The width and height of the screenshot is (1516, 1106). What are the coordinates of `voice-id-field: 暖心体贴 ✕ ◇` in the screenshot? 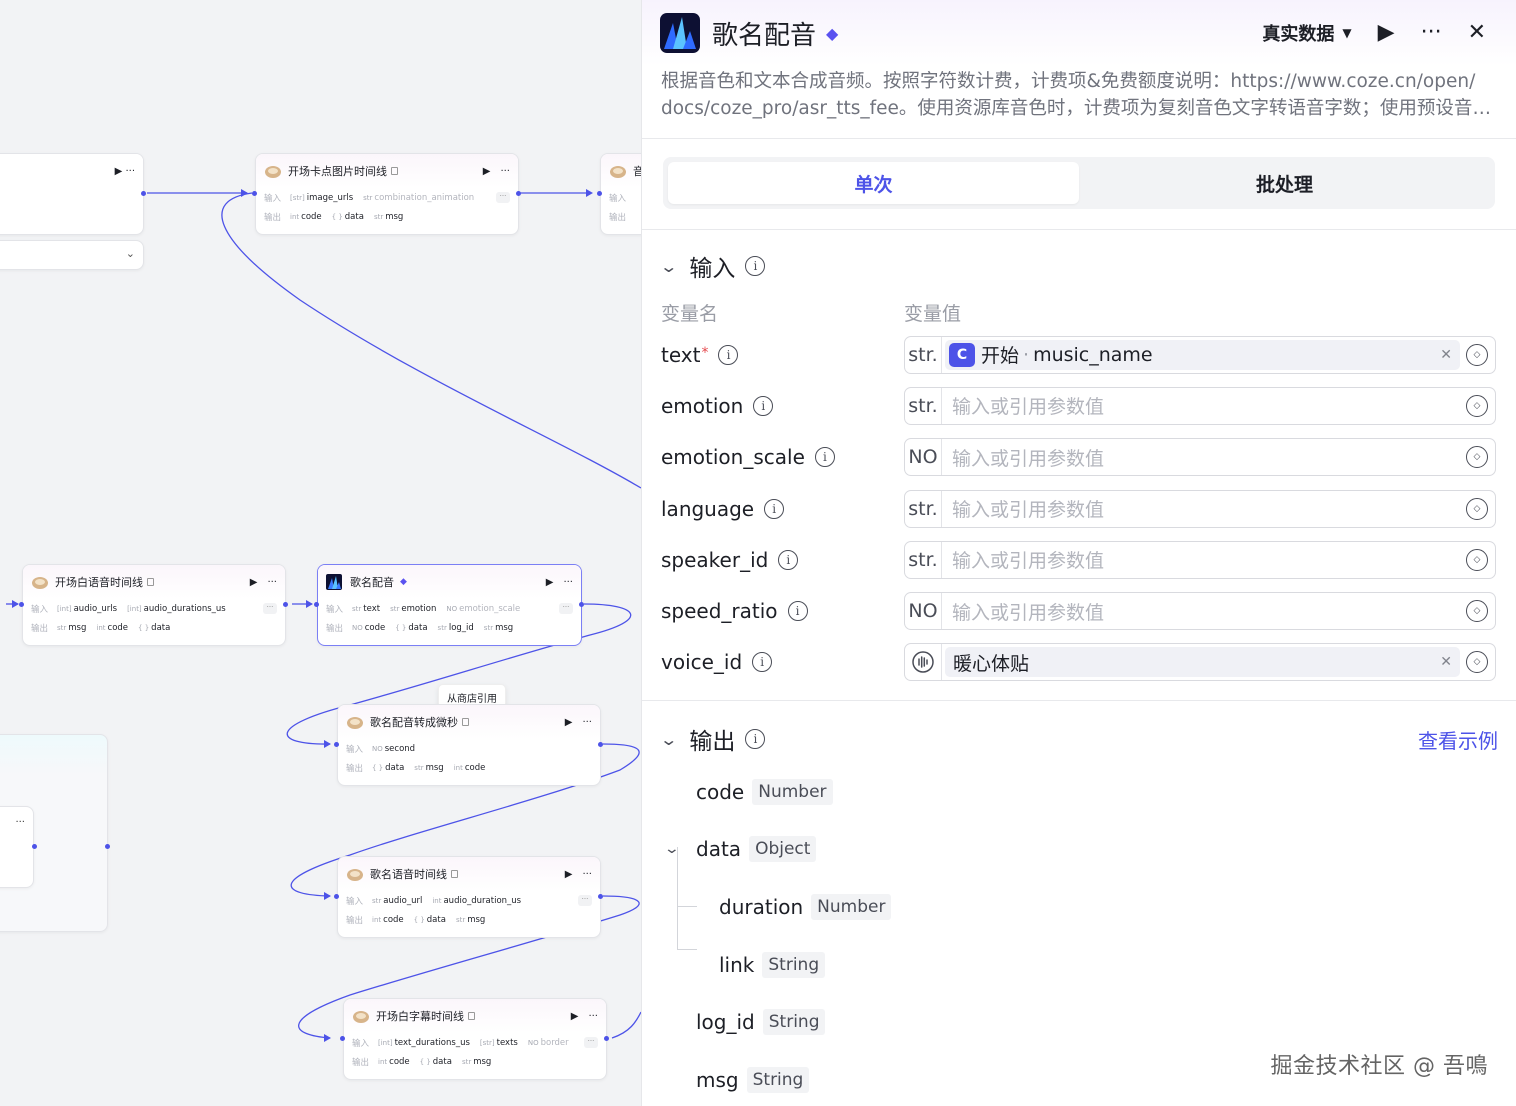 It's located at (1200, 662).